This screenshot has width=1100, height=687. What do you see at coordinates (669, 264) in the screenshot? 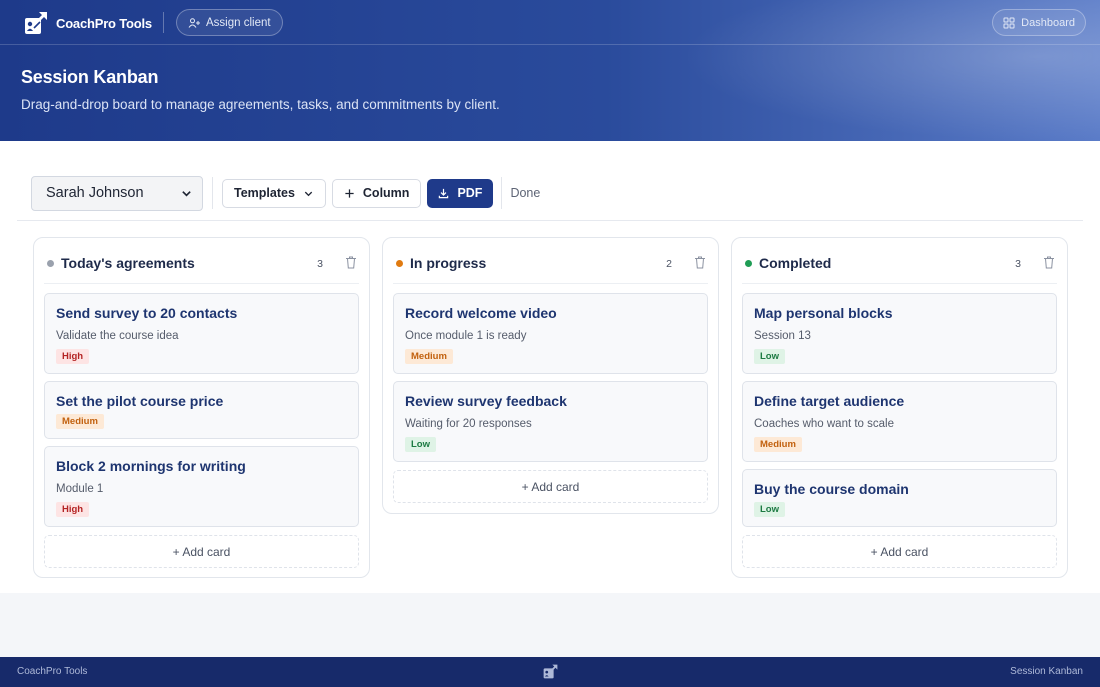
I see `column-card-count: 2` at bounding box center [669, 264].